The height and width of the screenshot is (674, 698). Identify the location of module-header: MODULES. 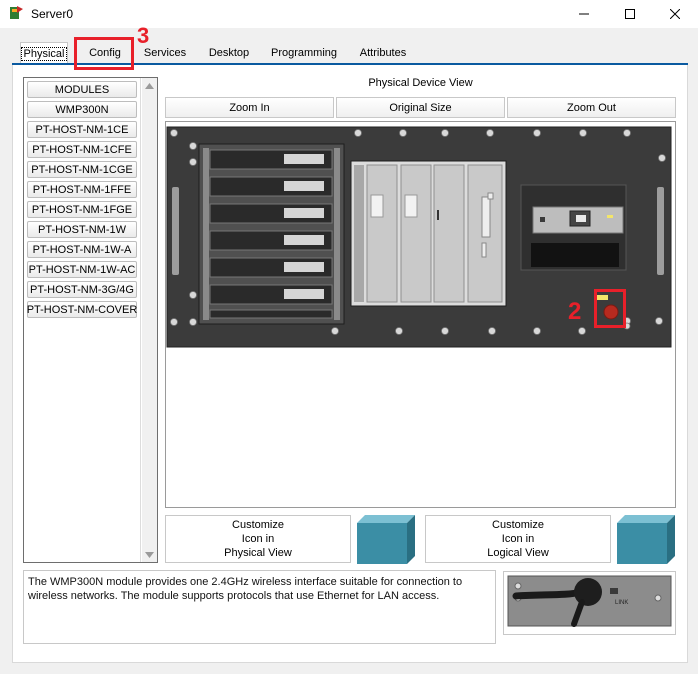
(82, 89).